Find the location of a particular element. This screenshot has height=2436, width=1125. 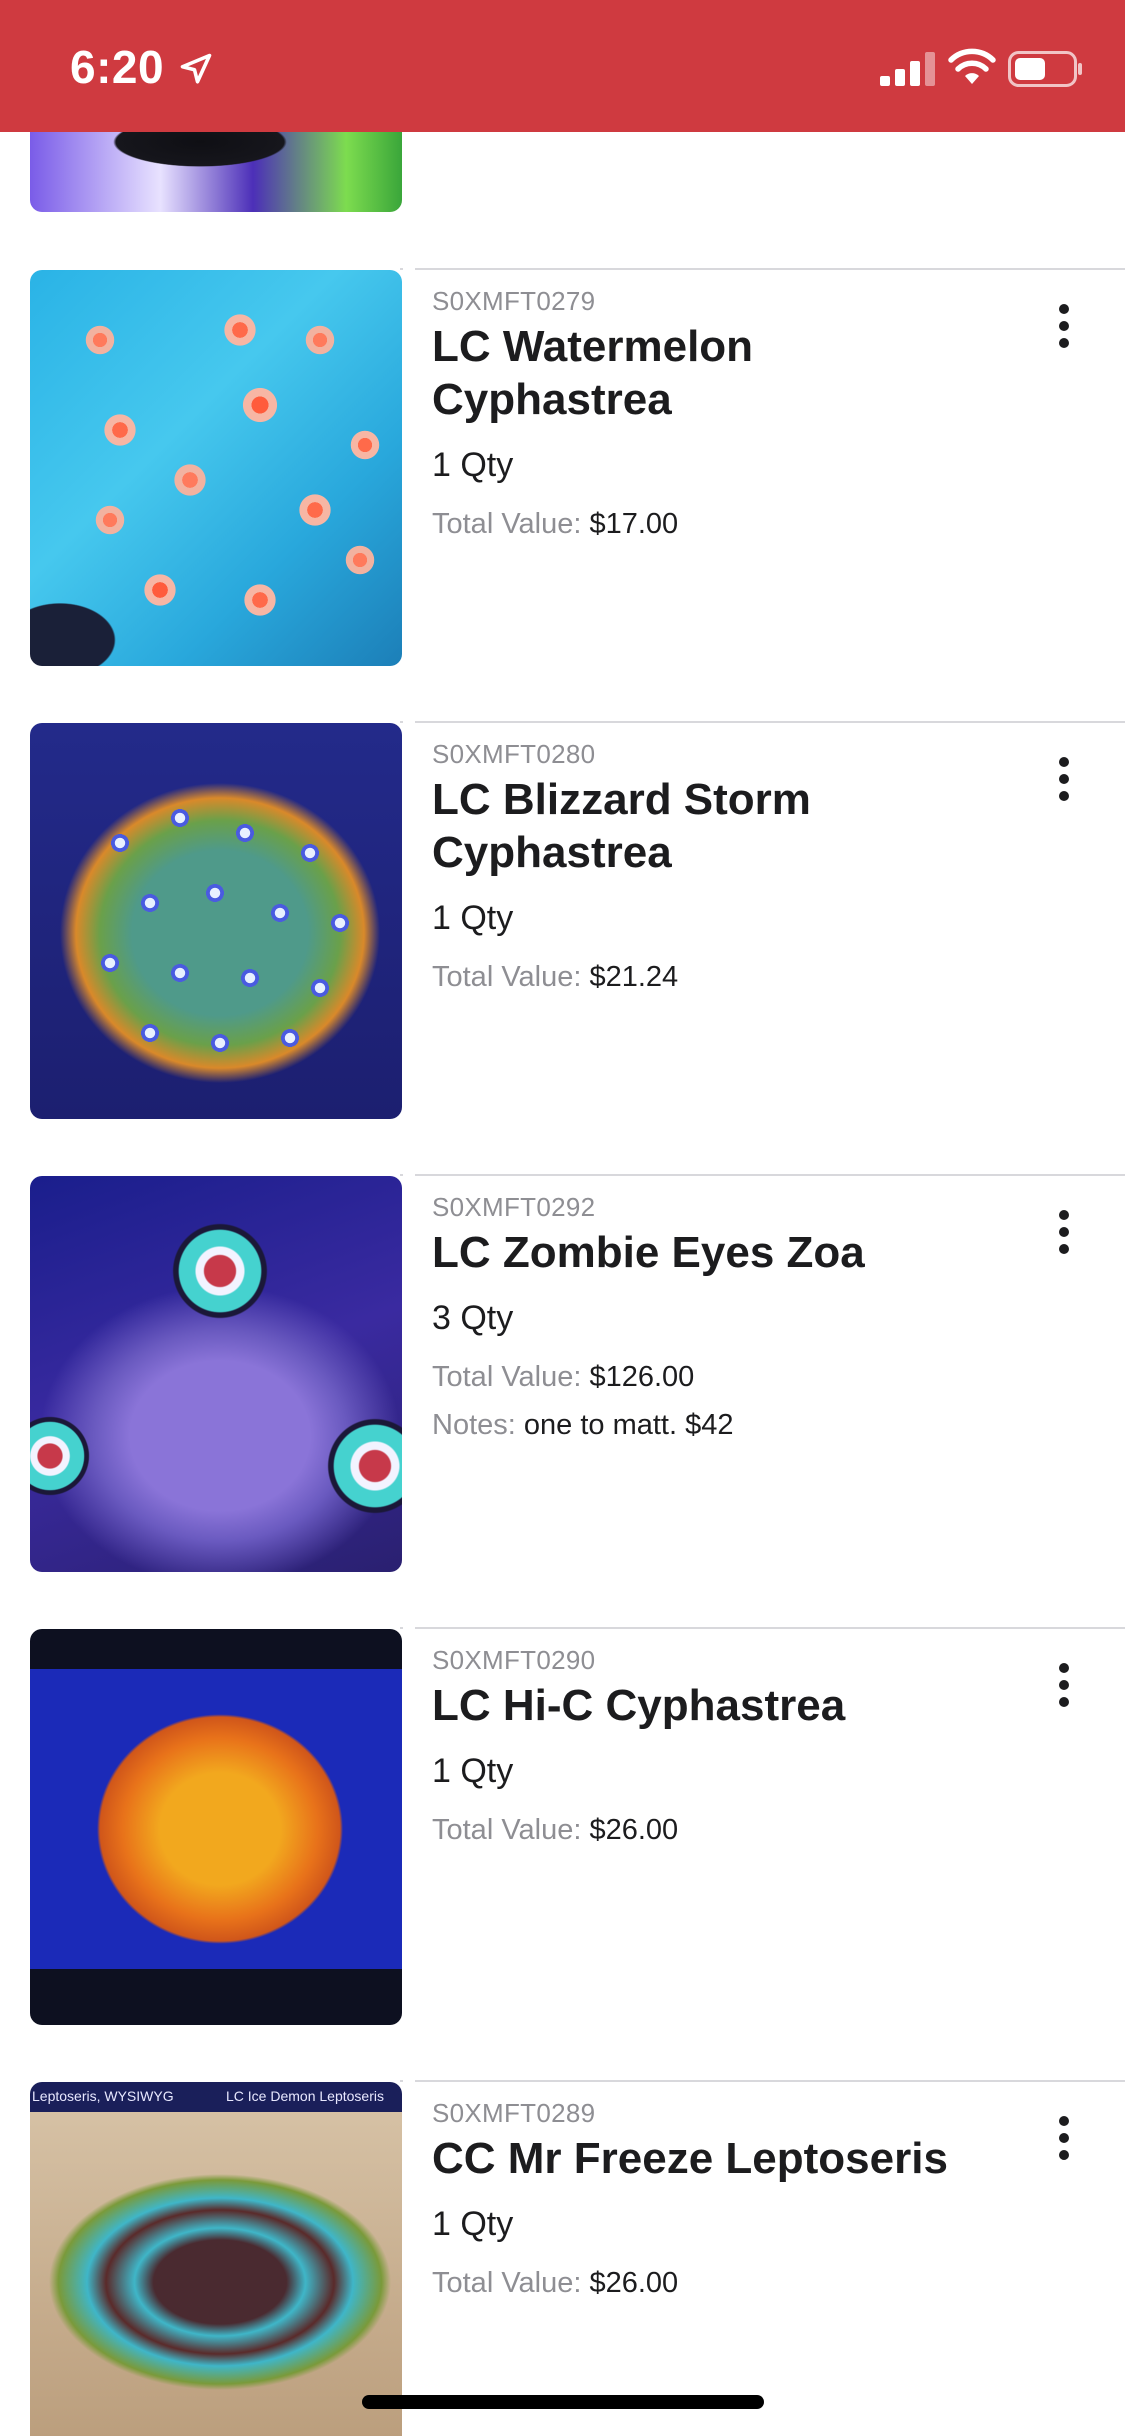

total-value-amount: $21.24 is located at coordinates (634, 977).